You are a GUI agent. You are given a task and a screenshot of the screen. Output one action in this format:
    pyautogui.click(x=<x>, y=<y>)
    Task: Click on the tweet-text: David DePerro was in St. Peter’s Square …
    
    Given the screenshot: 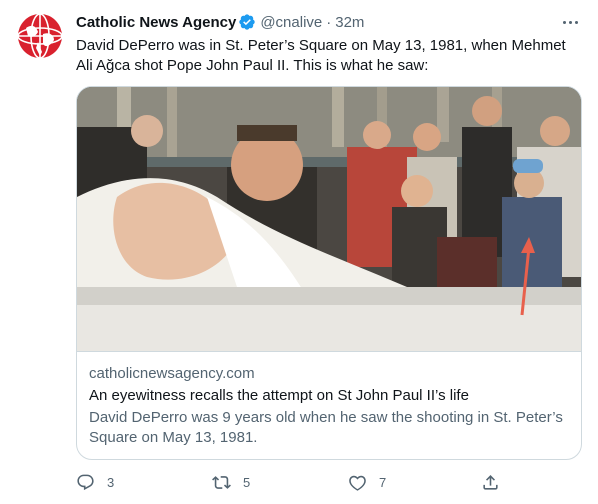 What is the action you would take?
    pyautogui.click(x=321, y=55)
    